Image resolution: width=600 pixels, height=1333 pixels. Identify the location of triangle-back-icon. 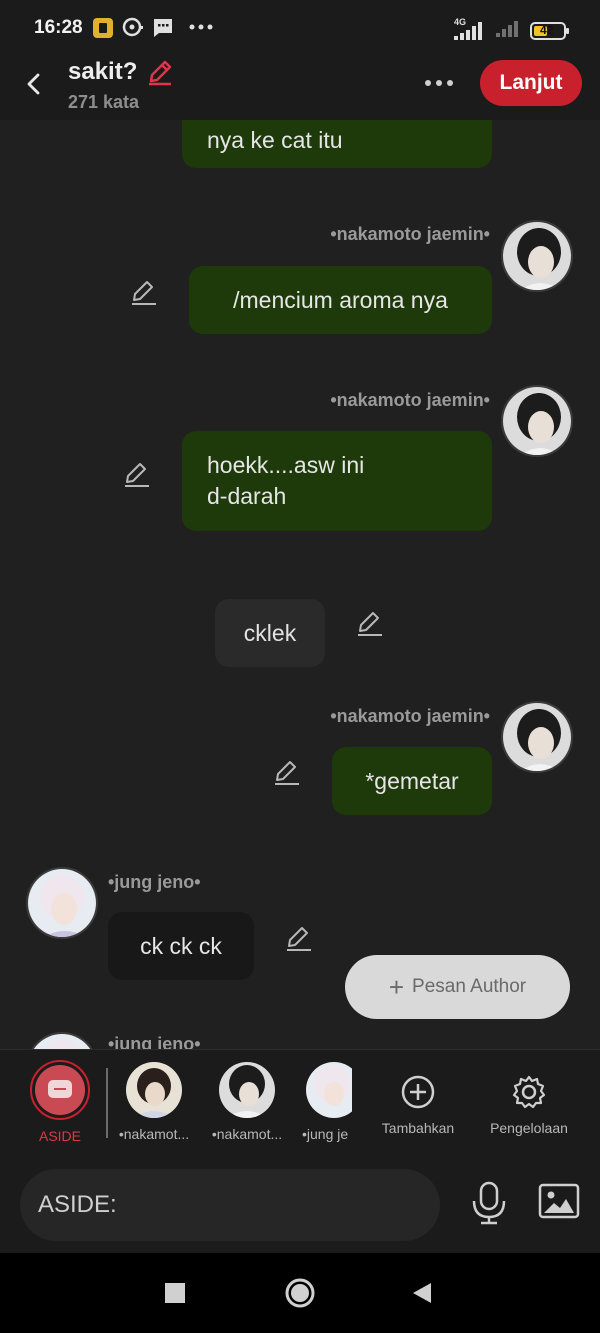
(422, 1293).